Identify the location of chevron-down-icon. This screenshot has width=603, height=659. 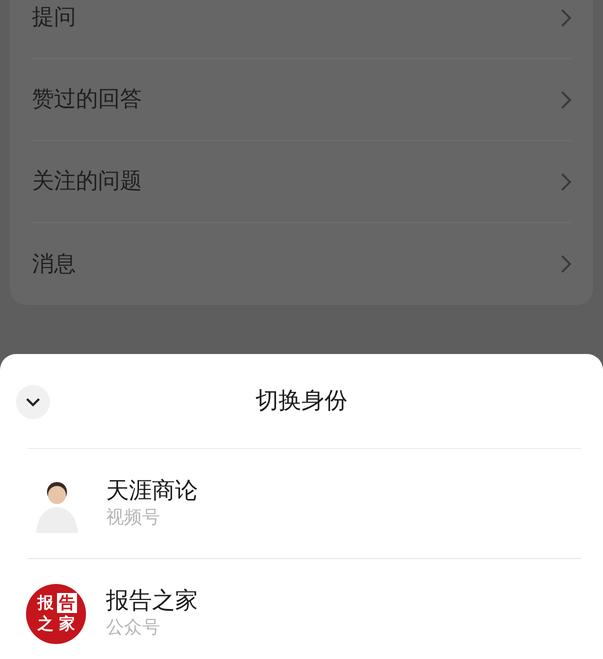
(33, 402).